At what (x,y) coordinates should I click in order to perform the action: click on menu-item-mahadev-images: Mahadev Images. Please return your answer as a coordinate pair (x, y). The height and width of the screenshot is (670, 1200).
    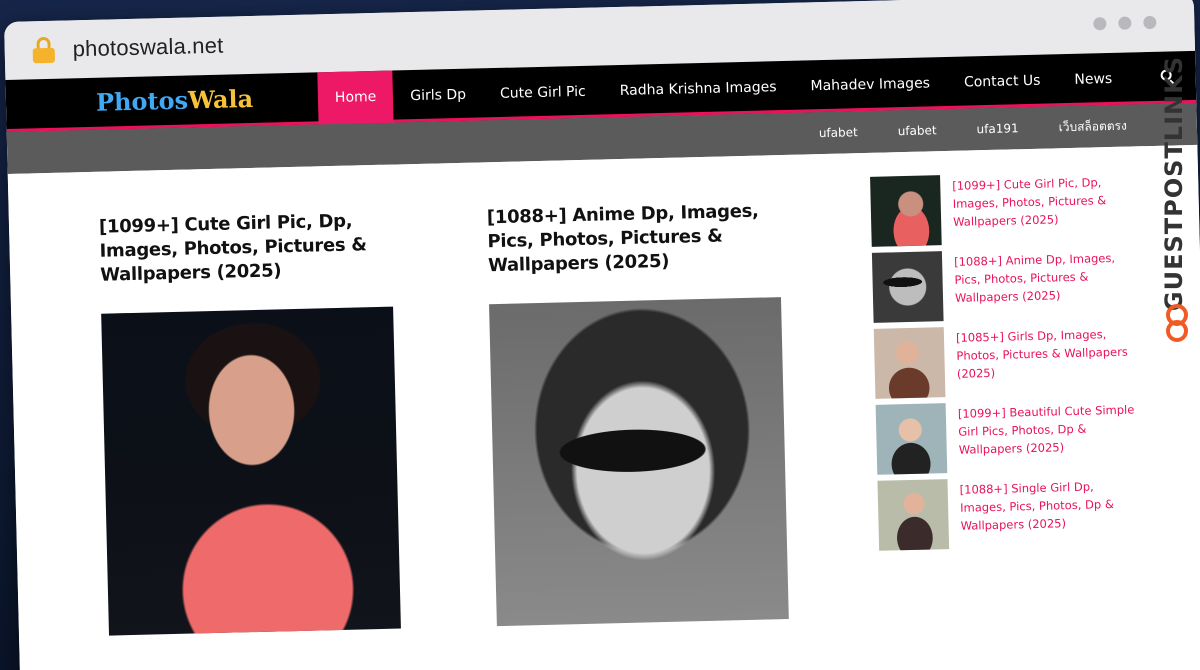
    Looking at the image, I should click on (870, 85).